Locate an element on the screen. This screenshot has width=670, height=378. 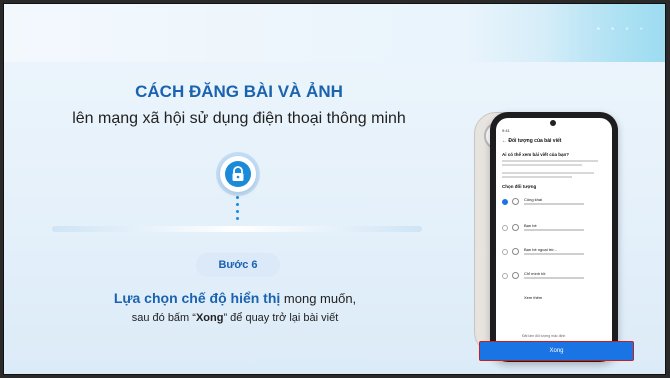
audience-header: ← Đối tượng của bài viết is located at coordinates (531, 141).